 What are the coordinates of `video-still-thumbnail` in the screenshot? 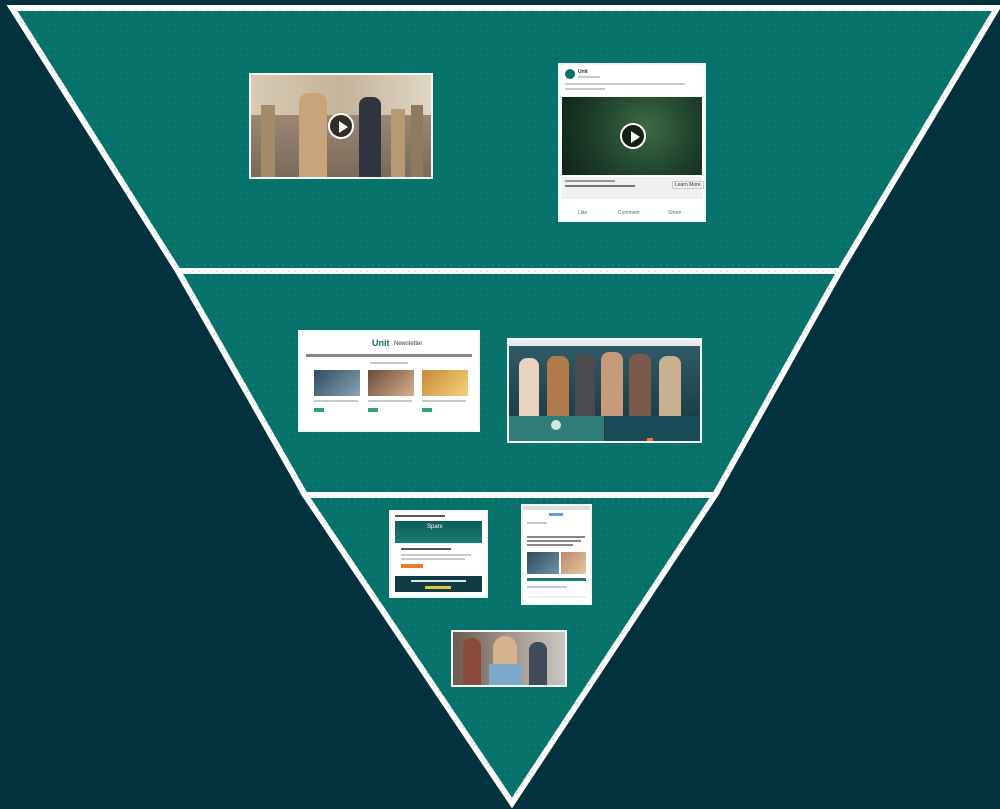 It's located at (341, 126).